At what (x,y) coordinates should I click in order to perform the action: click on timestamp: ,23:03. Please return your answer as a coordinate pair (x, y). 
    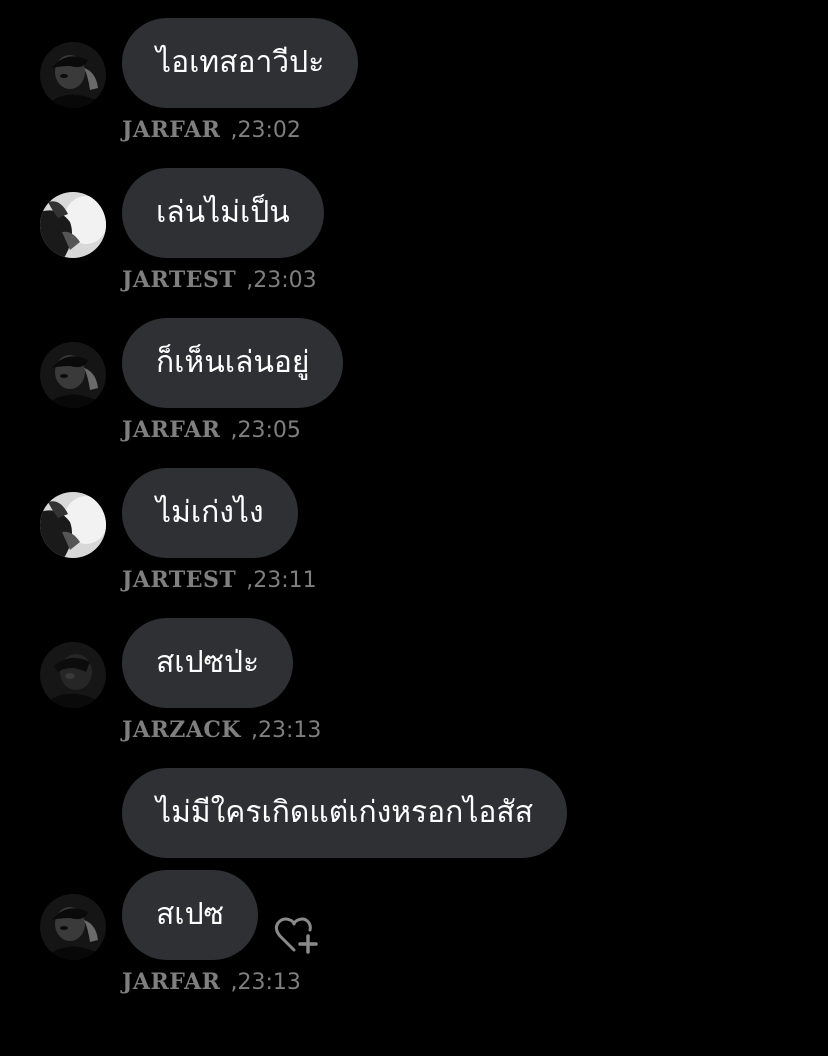
    Looking at the image, I should click on (281, 280).